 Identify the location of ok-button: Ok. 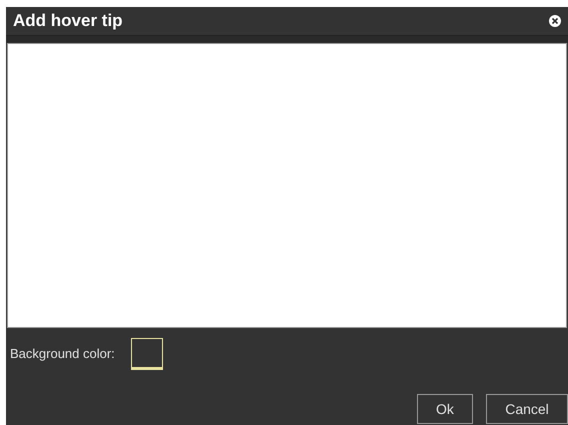
(445, 409).